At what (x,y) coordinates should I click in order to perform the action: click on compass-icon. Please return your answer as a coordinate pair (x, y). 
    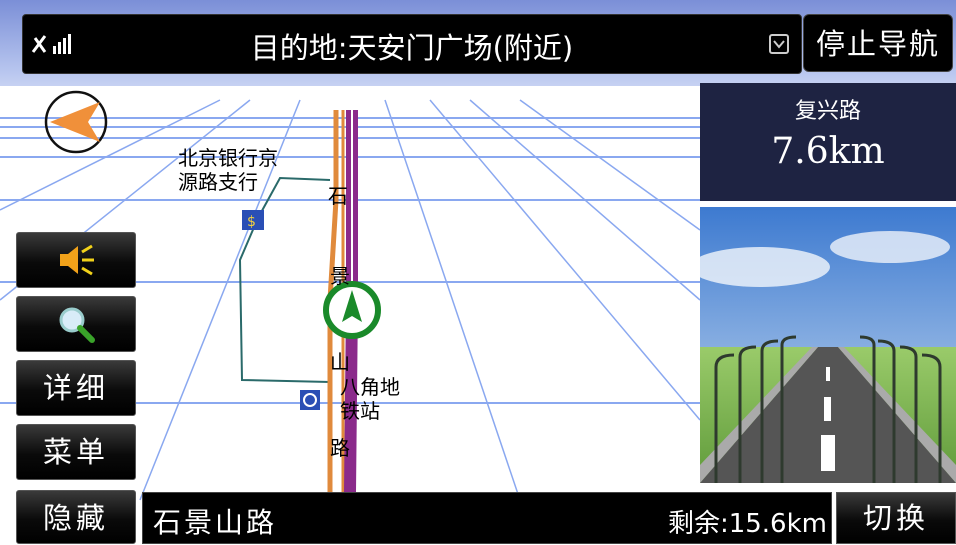
    Looking at the image, I should click on (78, 123).